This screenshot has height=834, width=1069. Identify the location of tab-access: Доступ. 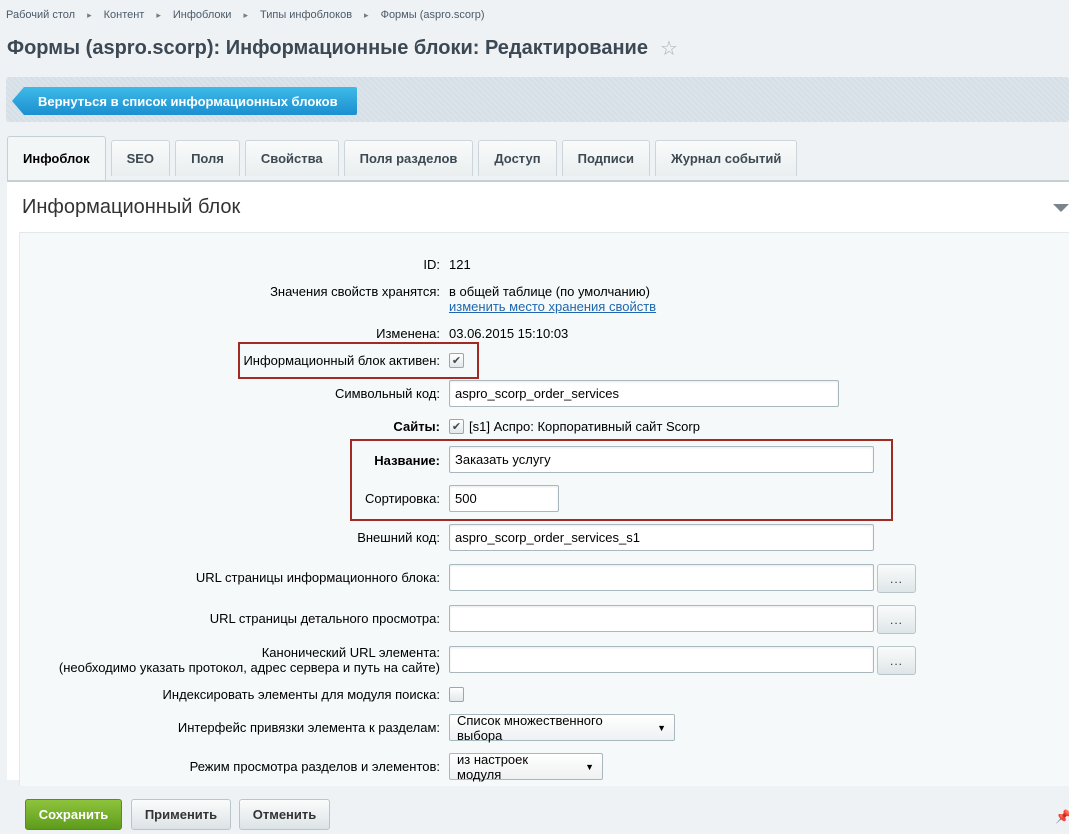
(517, 158).